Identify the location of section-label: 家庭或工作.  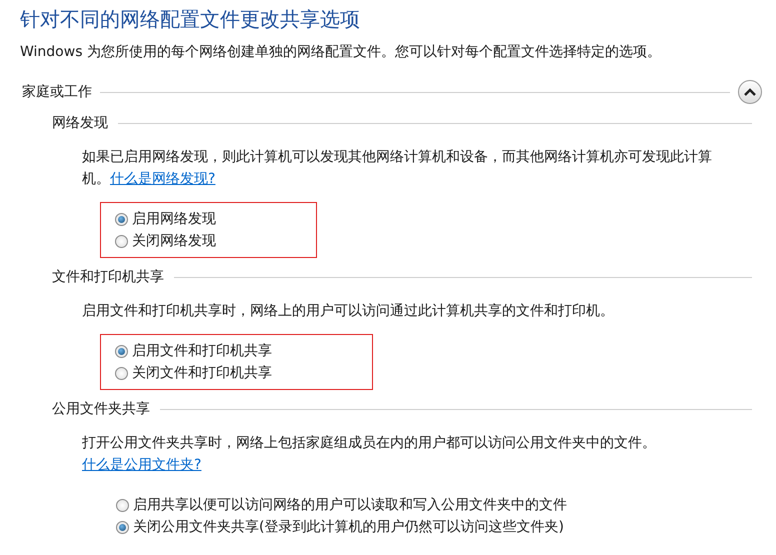
(56, 92).